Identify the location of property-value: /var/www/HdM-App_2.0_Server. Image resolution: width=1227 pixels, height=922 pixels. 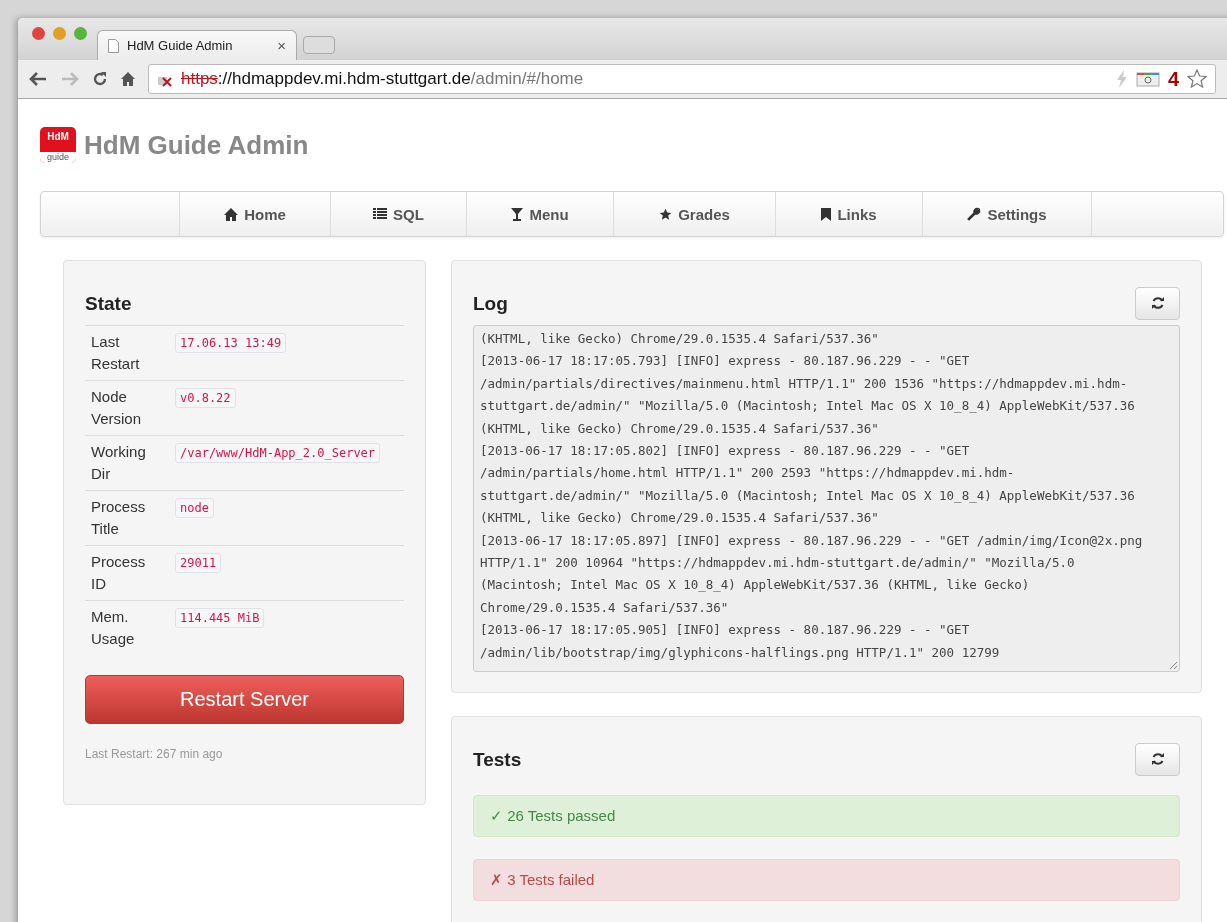
(278, 453).